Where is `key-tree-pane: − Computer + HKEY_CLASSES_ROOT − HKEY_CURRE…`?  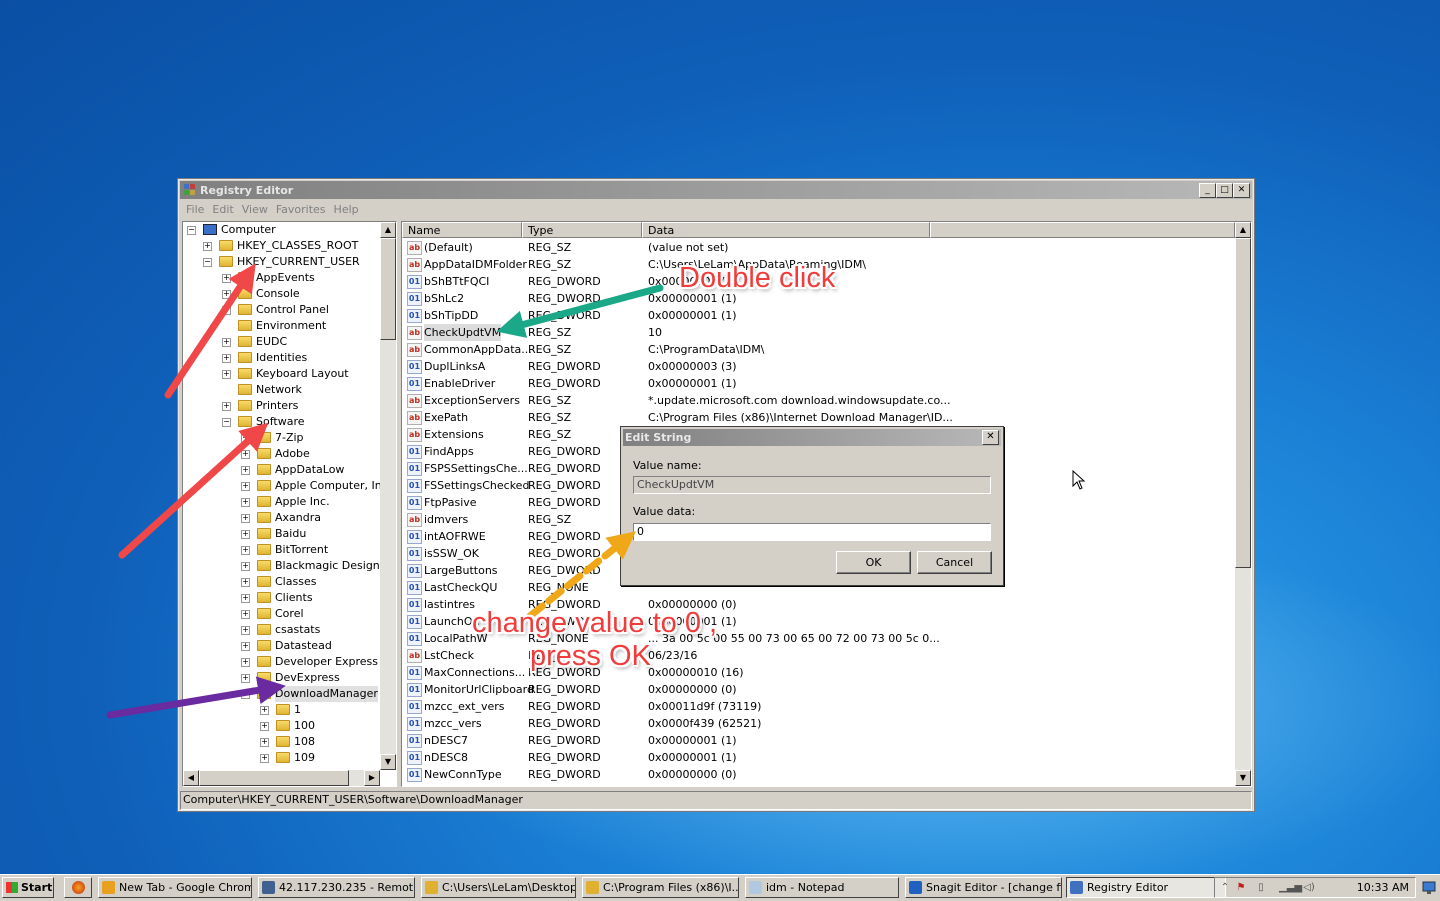 key-tree-pane: − Computer + HKEY_CLASSES_ROOT − HKEY_CURRE… is located at coordinates (289, 504).